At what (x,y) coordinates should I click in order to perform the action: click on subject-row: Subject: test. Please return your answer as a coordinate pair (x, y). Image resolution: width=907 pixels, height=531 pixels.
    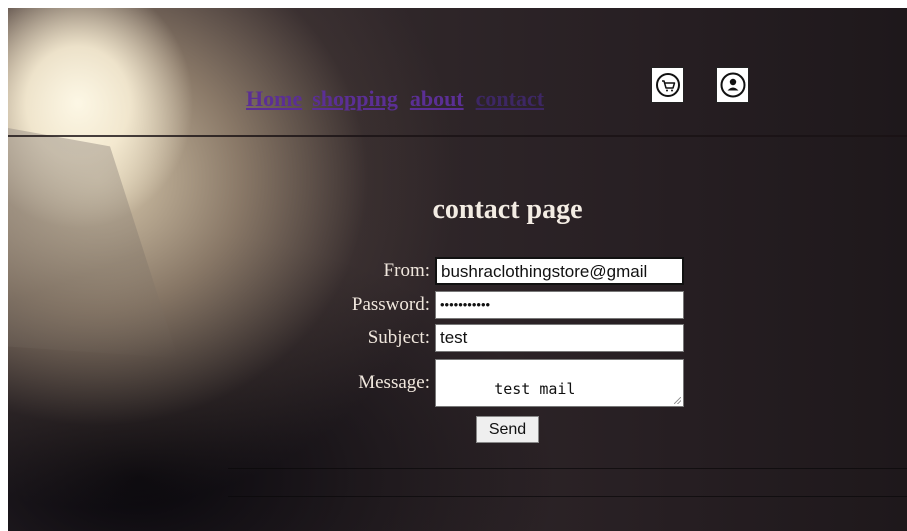
    Looking at the image, I should click on (496, 338).